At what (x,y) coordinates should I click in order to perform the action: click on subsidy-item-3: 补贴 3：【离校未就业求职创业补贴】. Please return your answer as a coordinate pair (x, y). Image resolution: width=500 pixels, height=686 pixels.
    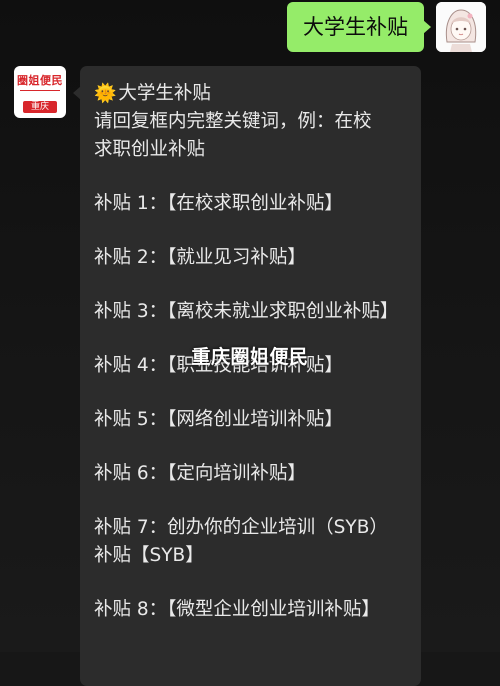
    Looking at the image, I should click on (246, 311).